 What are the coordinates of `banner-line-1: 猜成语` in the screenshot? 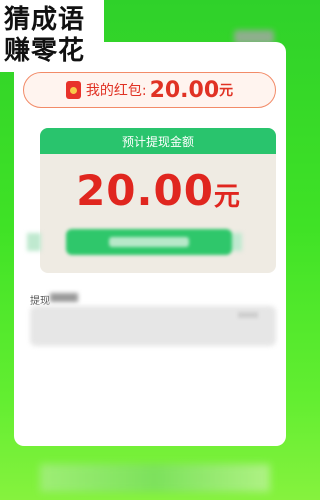 It's located at (45, 20).